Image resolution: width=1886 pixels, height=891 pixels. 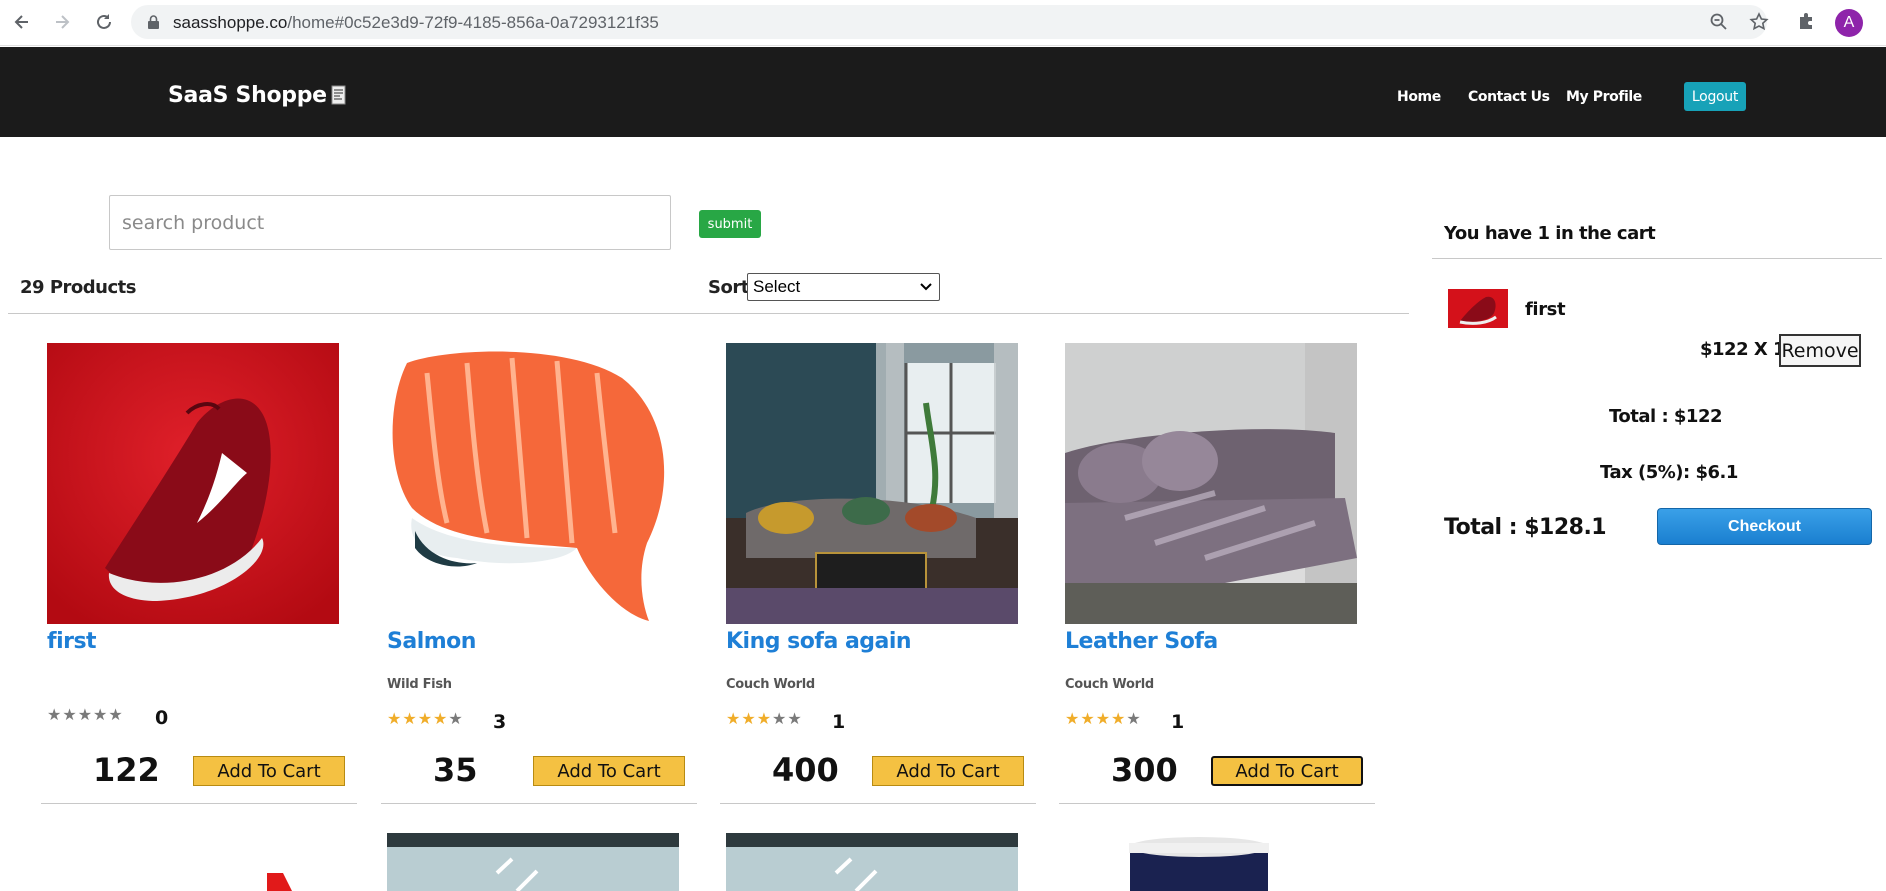 I want to click on product-title: Salmon, so click(x=431, y=641).